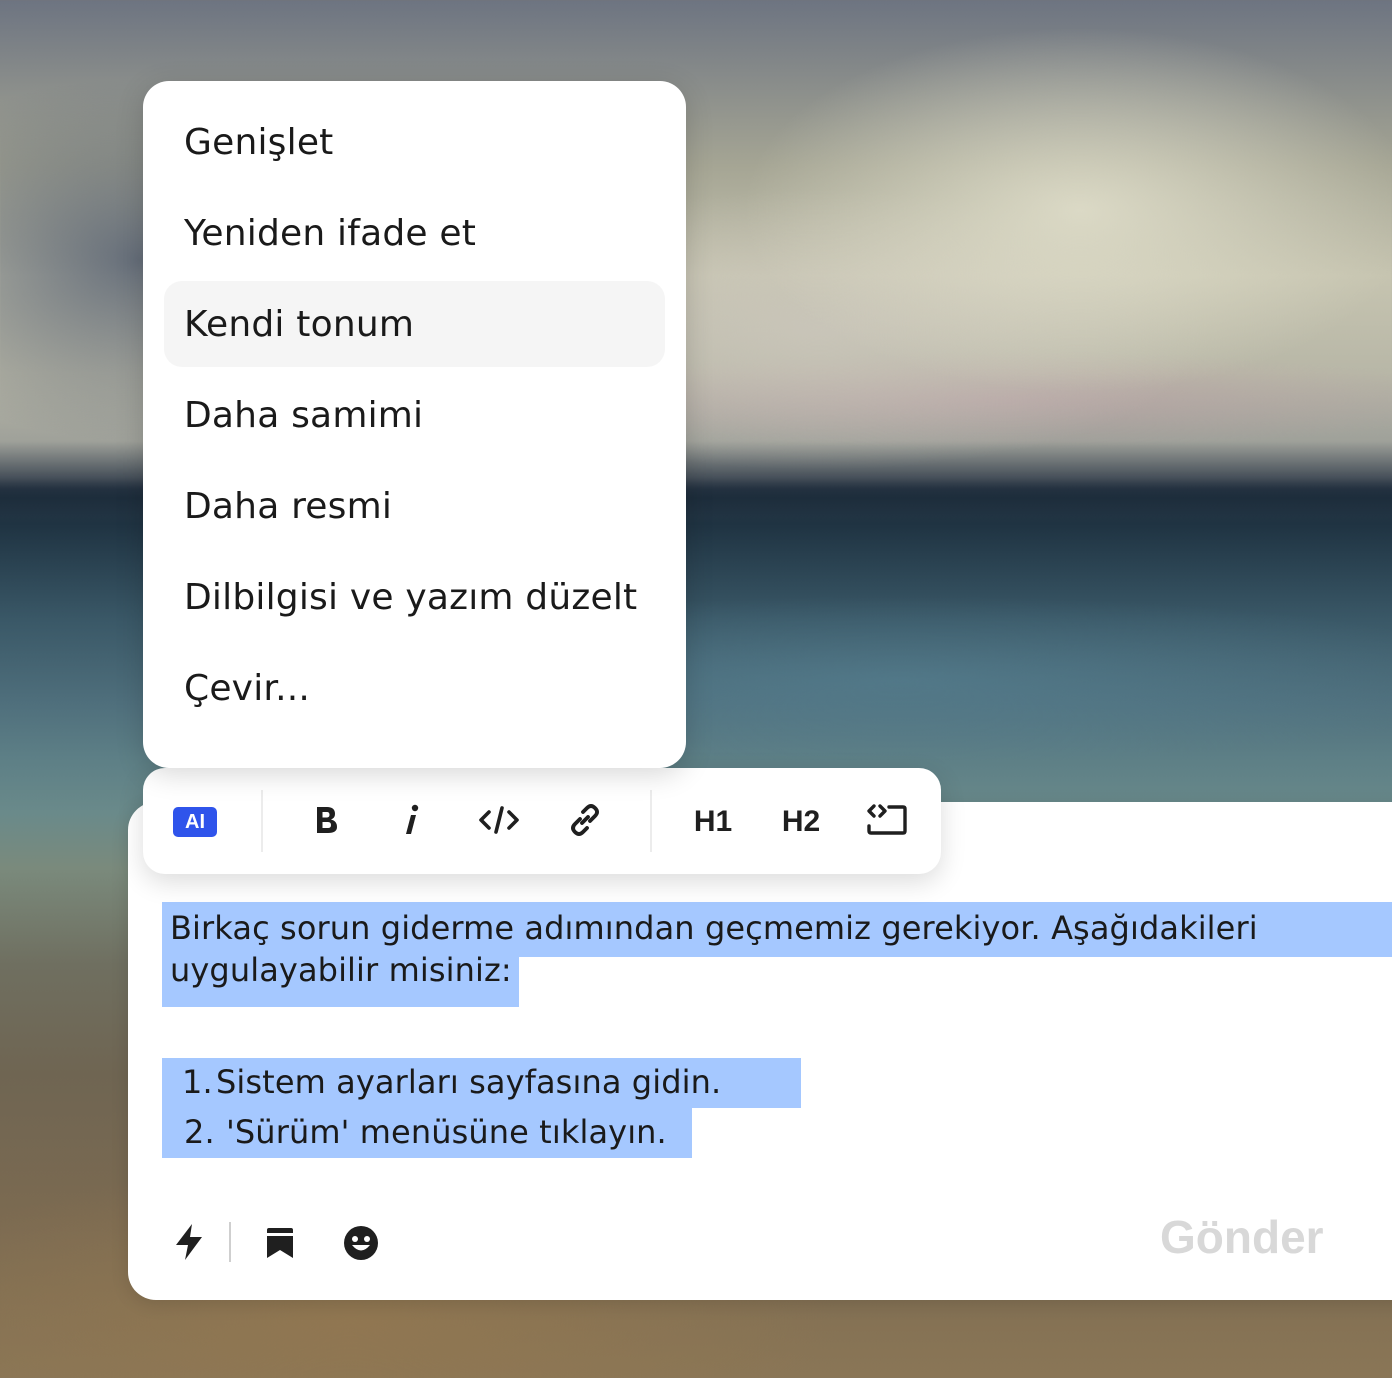  I want to click on bold-button, so click(327, 822).